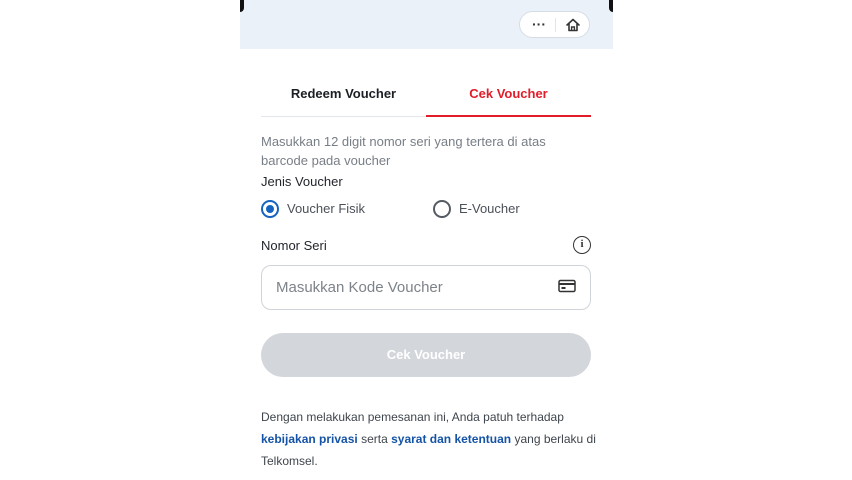 The height and width of the screenshot is (480, 852). Describe the element at coordinates (451, 439) in the screenshot. I see `terms-conditions-link: syarat dan ketentuan` at that location.